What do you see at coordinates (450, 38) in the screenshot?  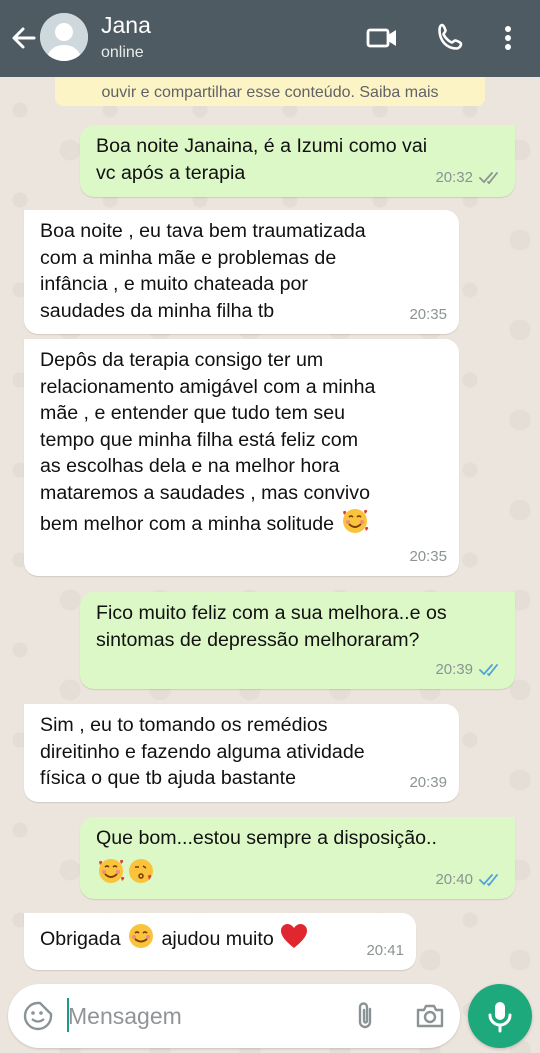 I see `phone-call-icon` at bounding box center [450, 38].